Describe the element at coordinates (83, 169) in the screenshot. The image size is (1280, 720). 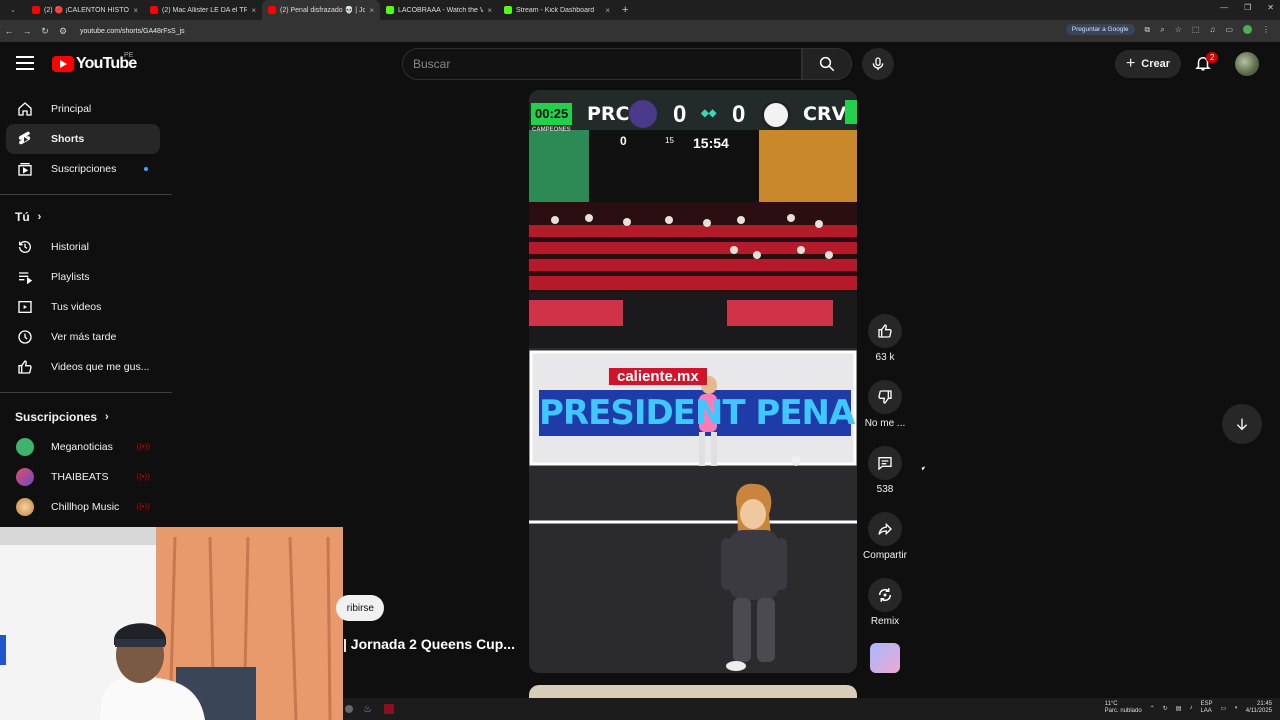
I see `sidebar-item-suscripciones: Suscripciones` at that location.